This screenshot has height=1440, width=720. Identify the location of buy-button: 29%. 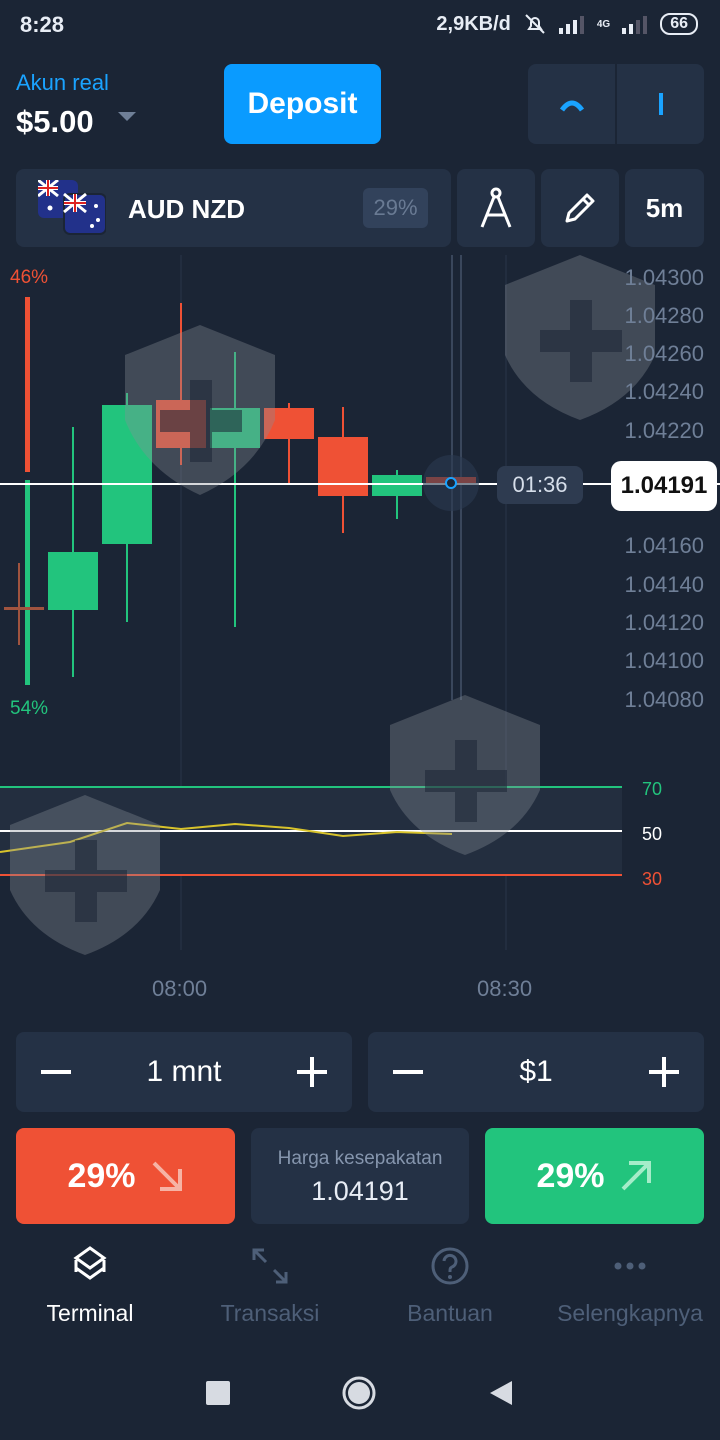
(594, 1176).